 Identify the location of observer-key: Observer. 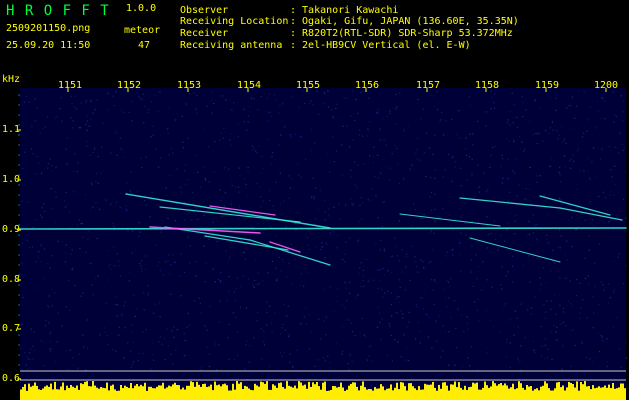
(204, 10).